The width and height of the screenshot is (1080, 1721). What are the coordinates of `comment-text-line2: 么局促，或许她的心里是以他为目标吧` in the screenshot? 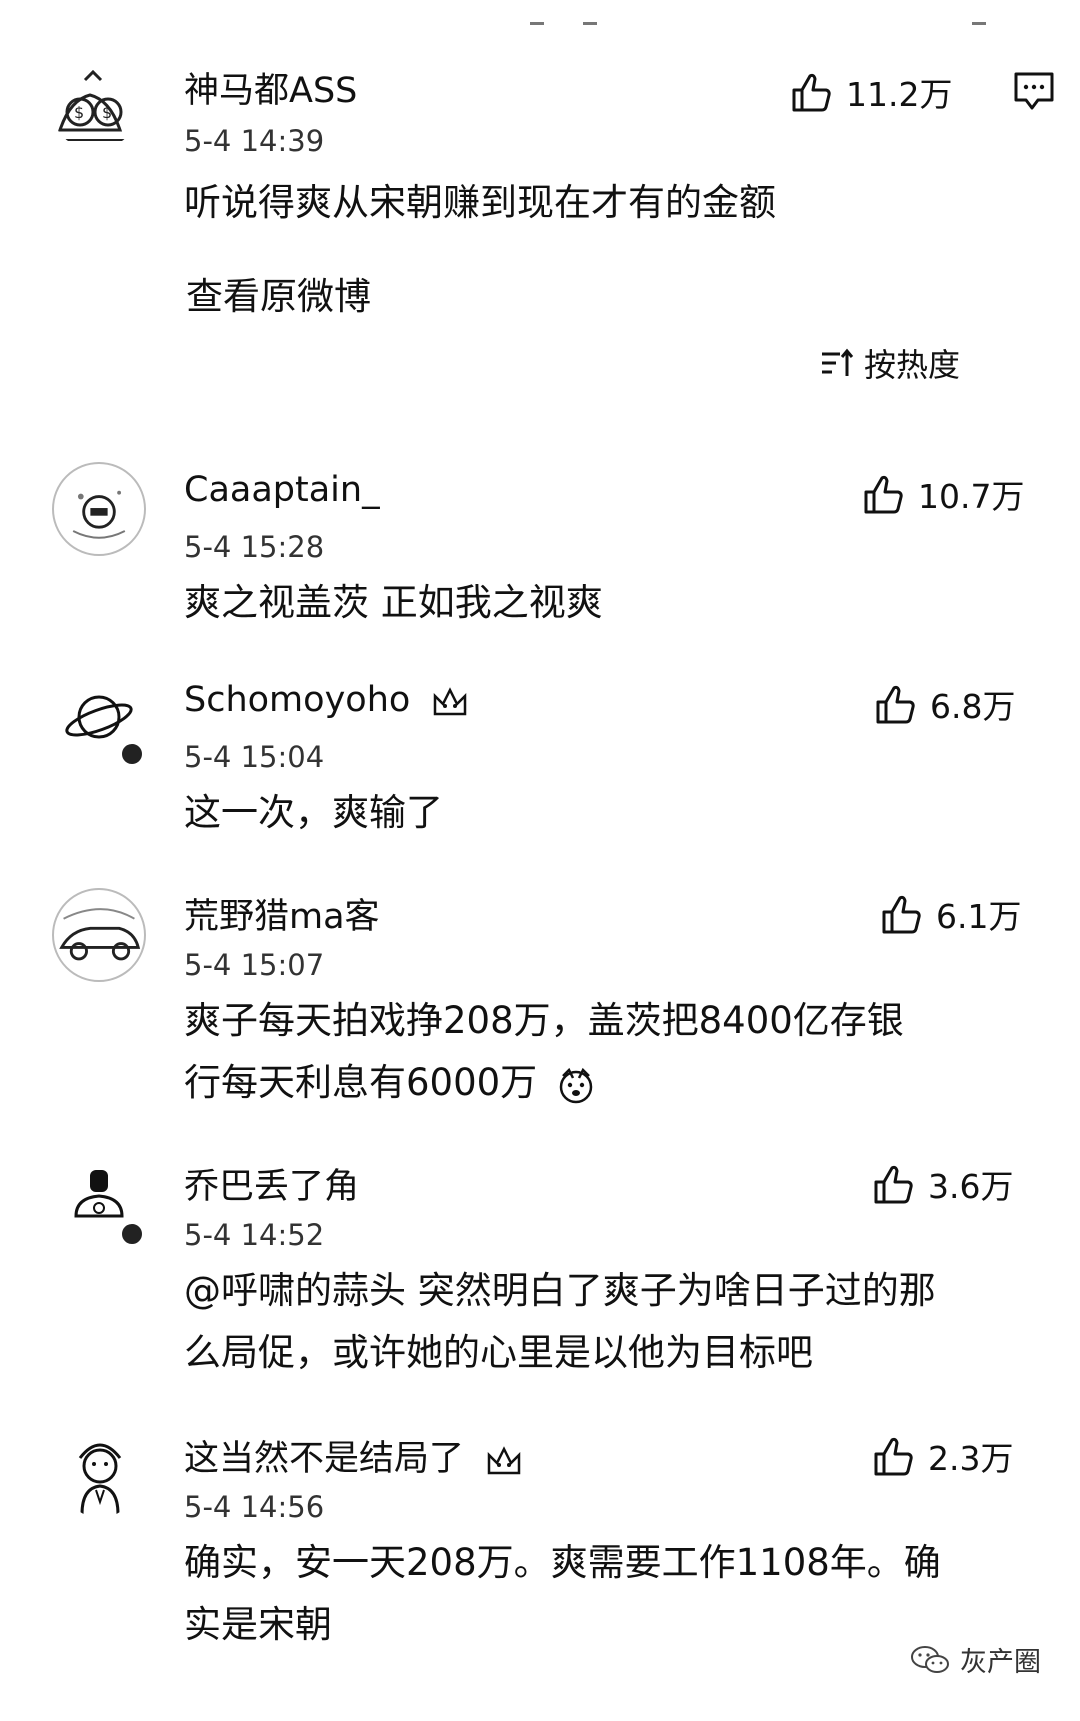 It's located at (498, 1352).